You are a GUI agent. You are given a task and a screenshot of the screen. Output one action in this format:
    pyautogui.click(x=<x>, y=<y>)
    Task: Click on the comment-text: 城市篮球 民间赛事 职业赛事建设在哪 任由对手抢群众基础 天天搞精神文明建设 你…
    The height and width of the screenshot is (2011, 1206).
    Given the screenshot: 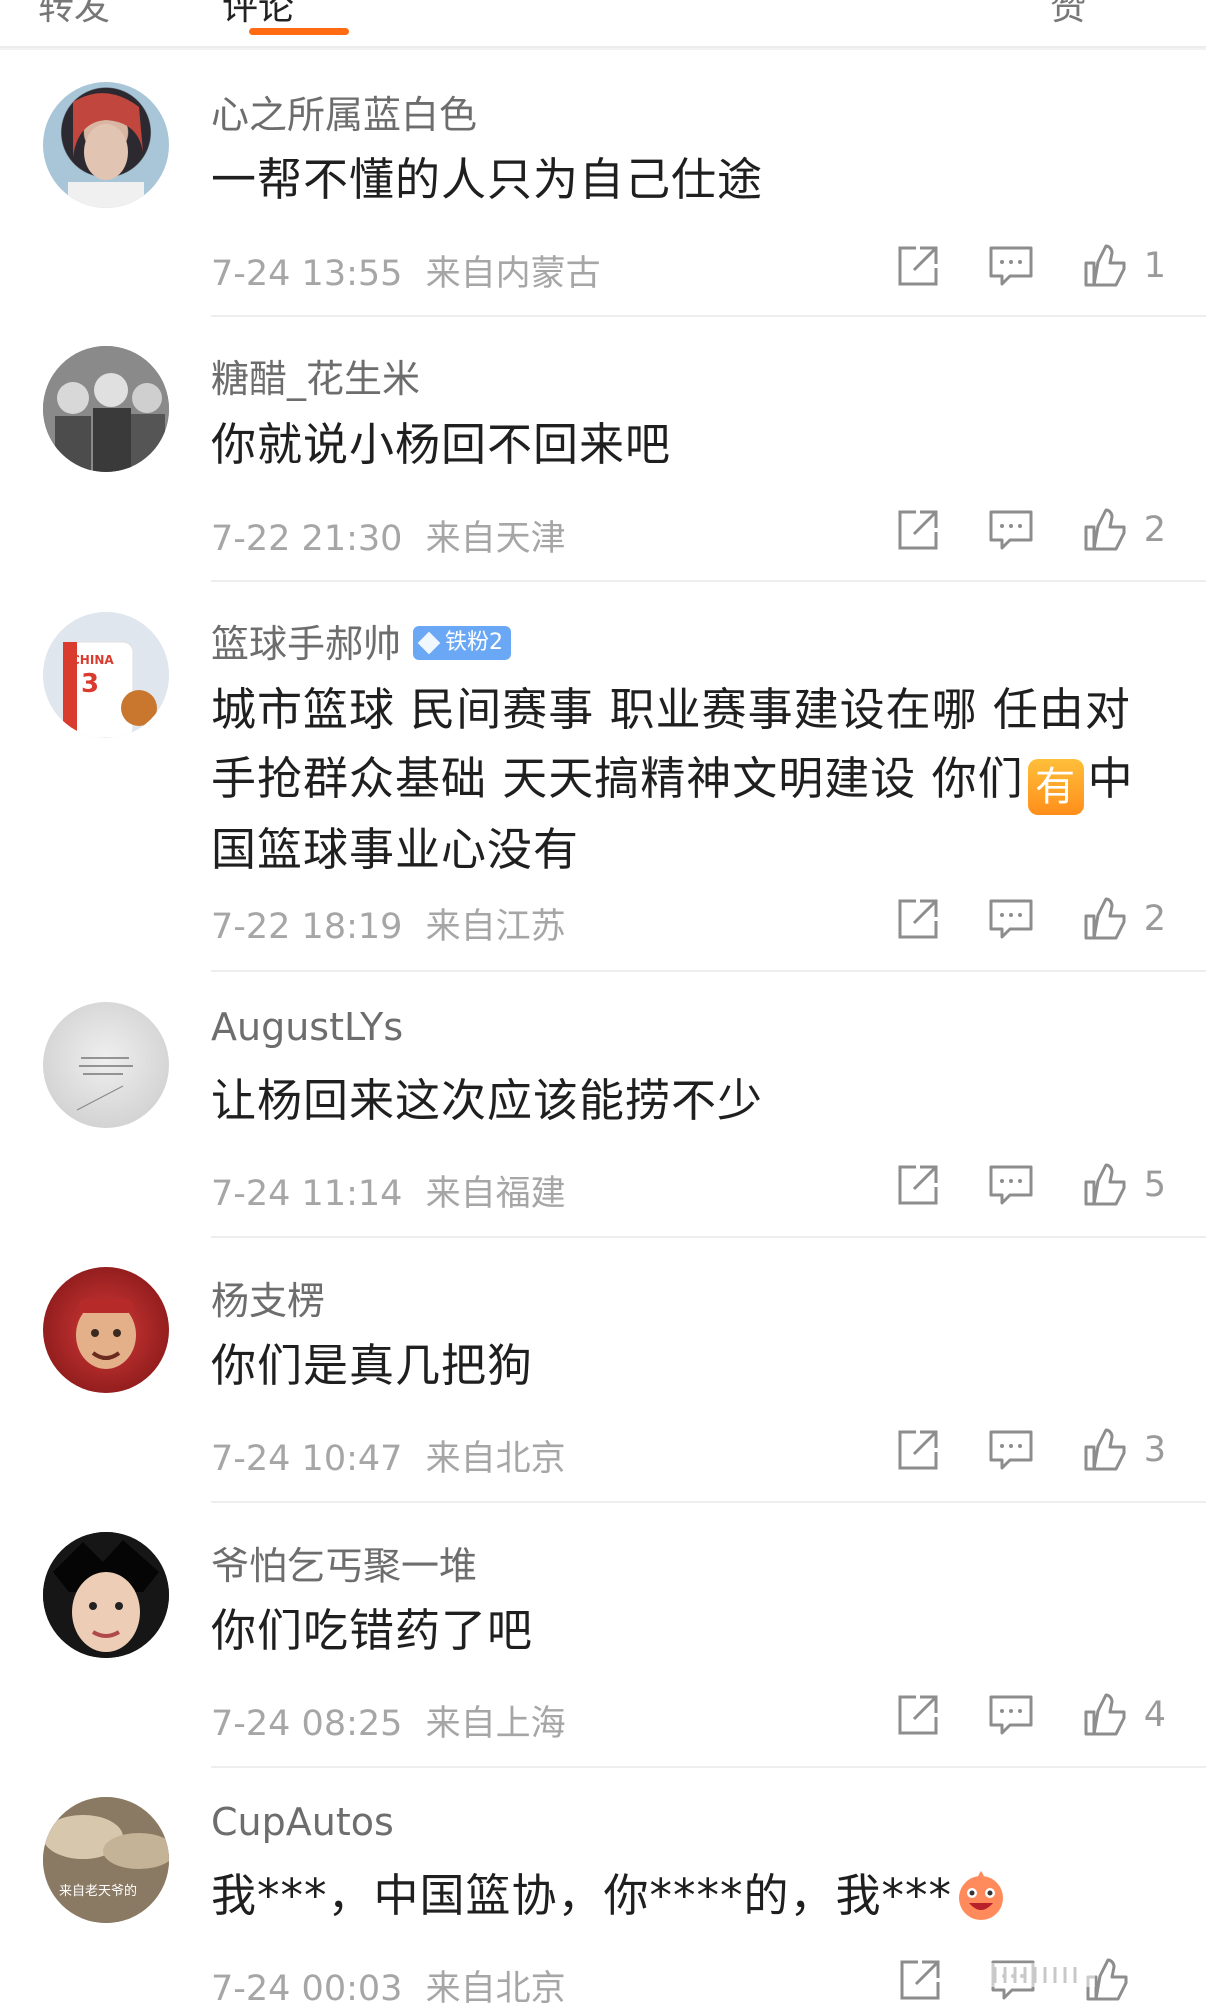 What is the action you would take?
    pyautogui.click(x=686, y=779)
    